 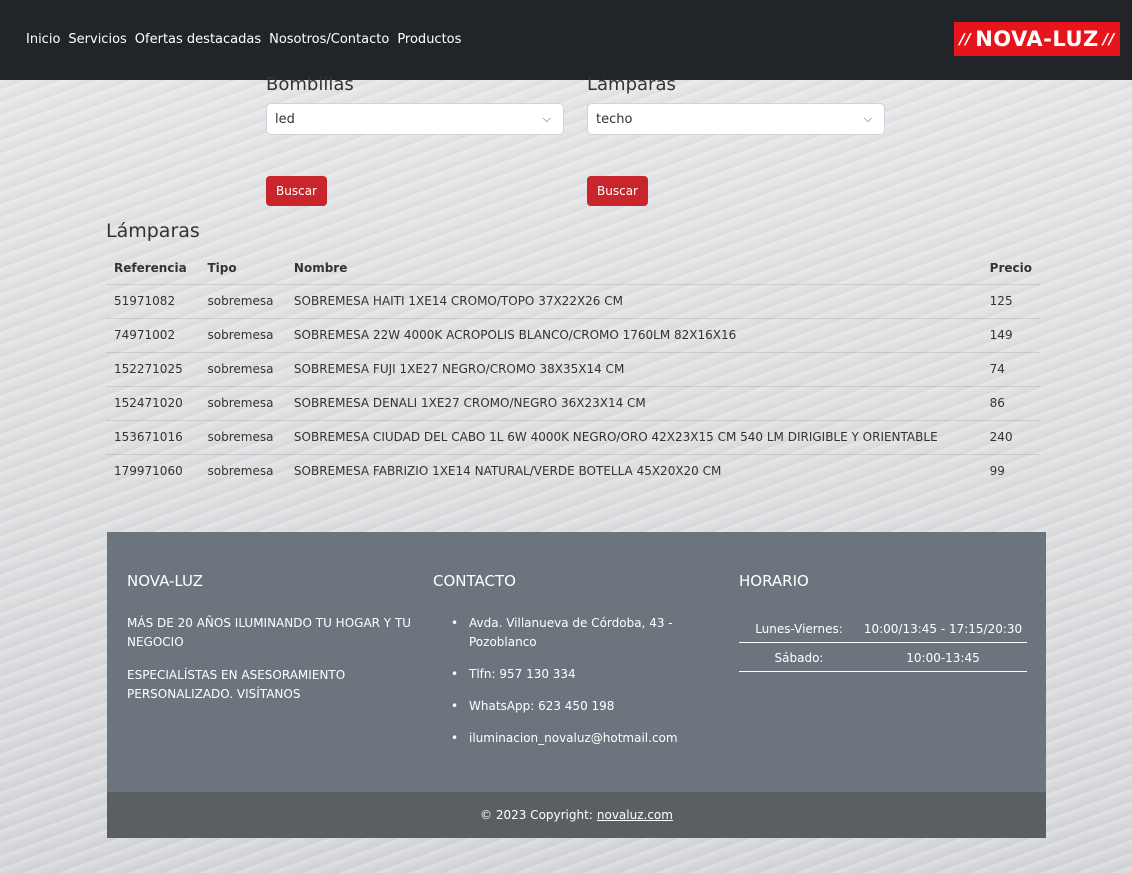 I want to click on buscar-bombillas-button: Buscar, so click(x=296, y=191).